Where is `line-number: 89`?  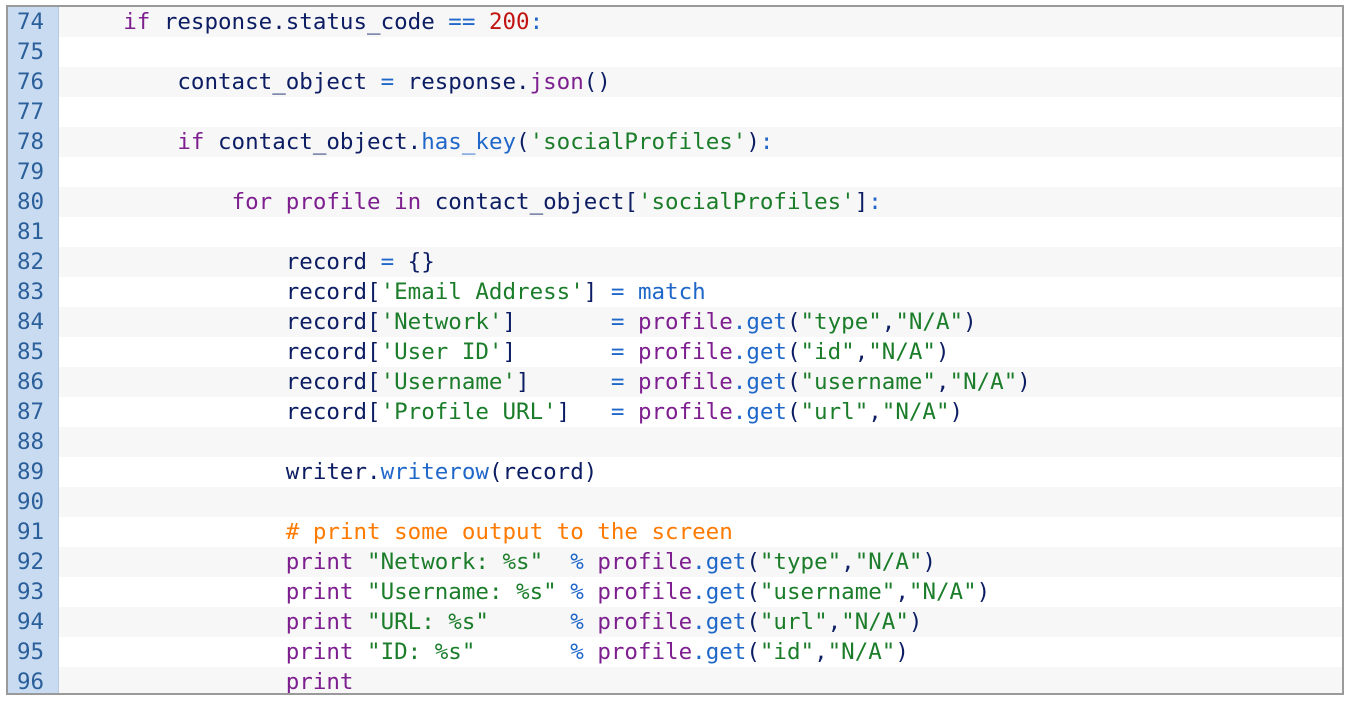 line-number: 89 is located at coordinates (33, 472).